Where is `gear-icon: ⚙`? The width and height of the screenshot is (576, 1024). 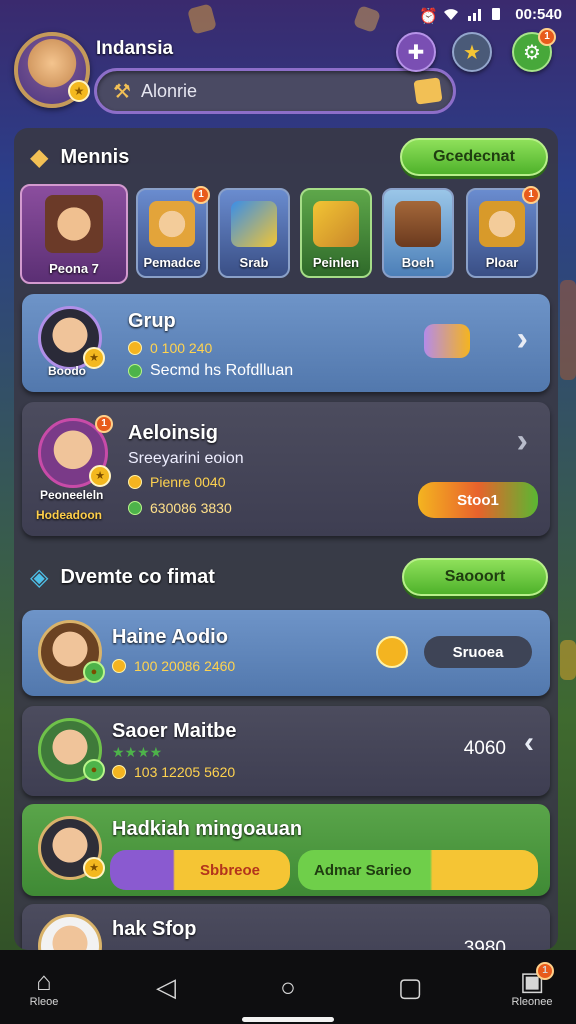
gear-icon: ⚙ is located at coordinates (532, 52).